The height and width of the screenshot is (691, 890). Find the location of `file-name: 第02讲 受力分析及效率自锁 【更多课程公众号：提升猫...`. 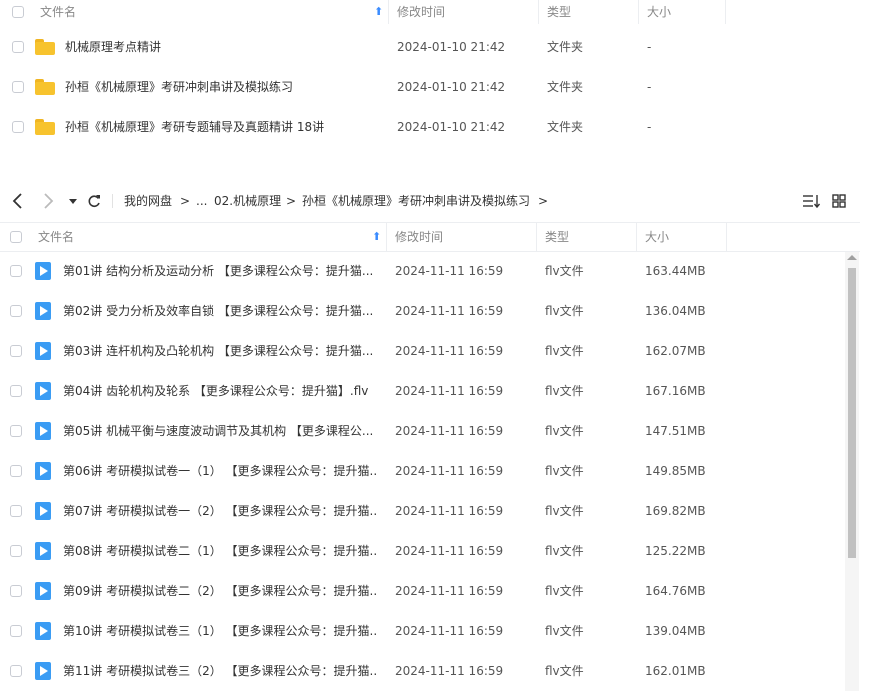

file-name: 第02讲 受力分析及效率自锁 【更多课程公众号：提升猫... is located at coordinates (220, 311).